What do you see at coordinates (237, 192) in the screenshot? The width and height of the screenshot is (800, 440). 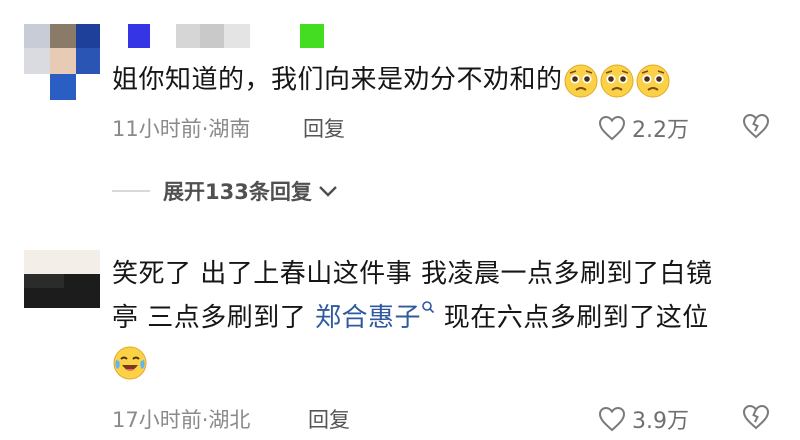 I see `expand-replies-label: 展开133条回复` at bounding box center [237, 192].